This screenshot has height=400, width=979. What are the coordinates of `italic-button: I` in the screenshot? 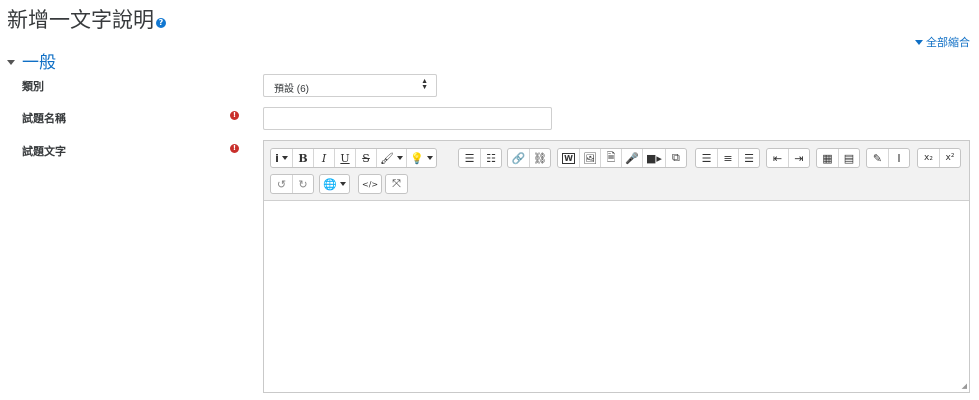 It's located at (323, 158).